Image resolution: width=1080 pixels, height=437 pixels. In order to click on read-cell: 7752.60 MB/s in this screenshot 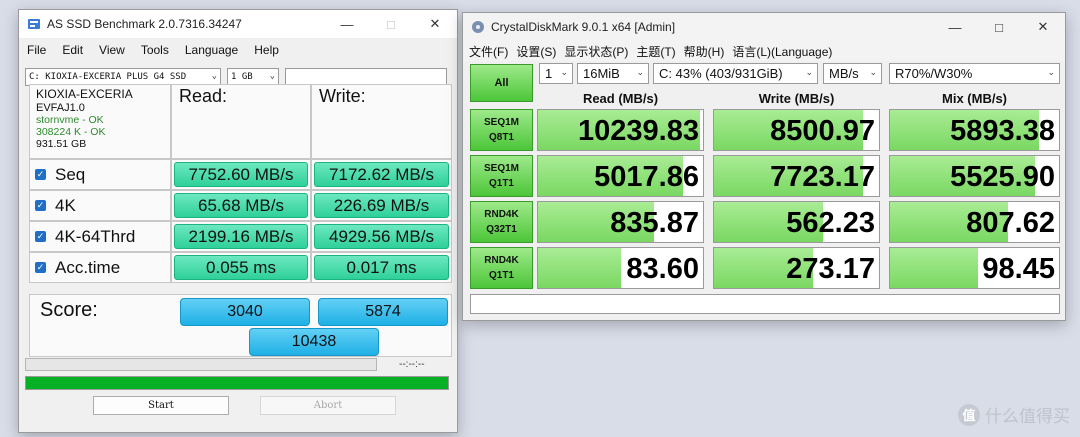, I will do `click(241, 174)`.